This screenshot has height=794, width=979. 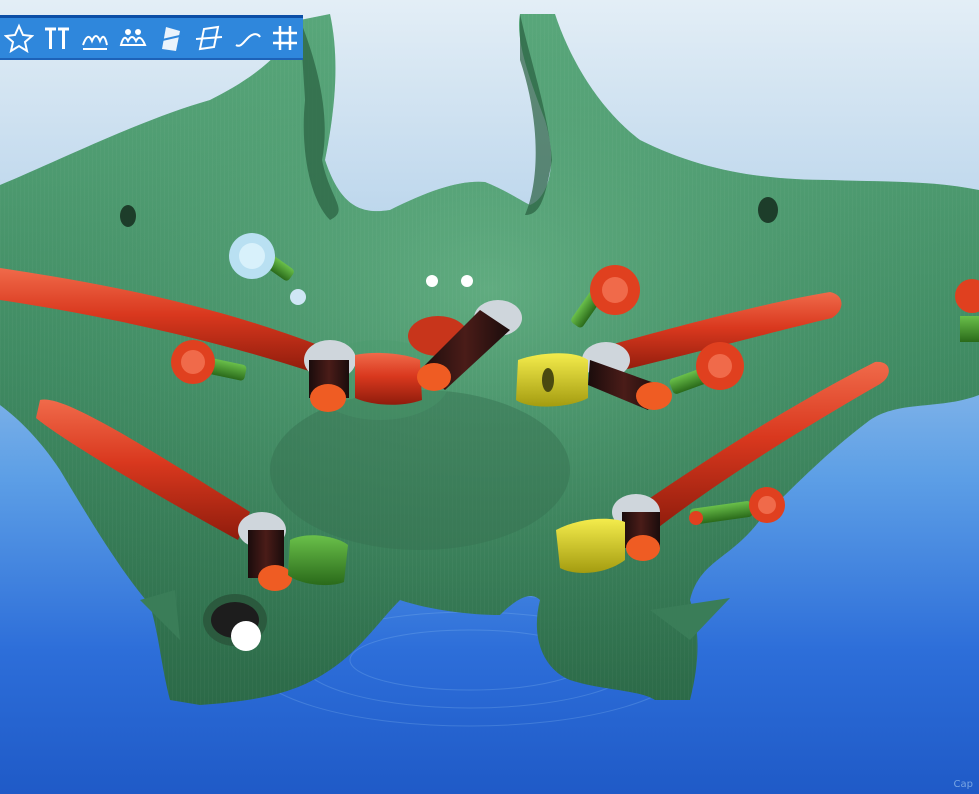 I want to click on curve-tool-icon, so click(x=248, y=40).